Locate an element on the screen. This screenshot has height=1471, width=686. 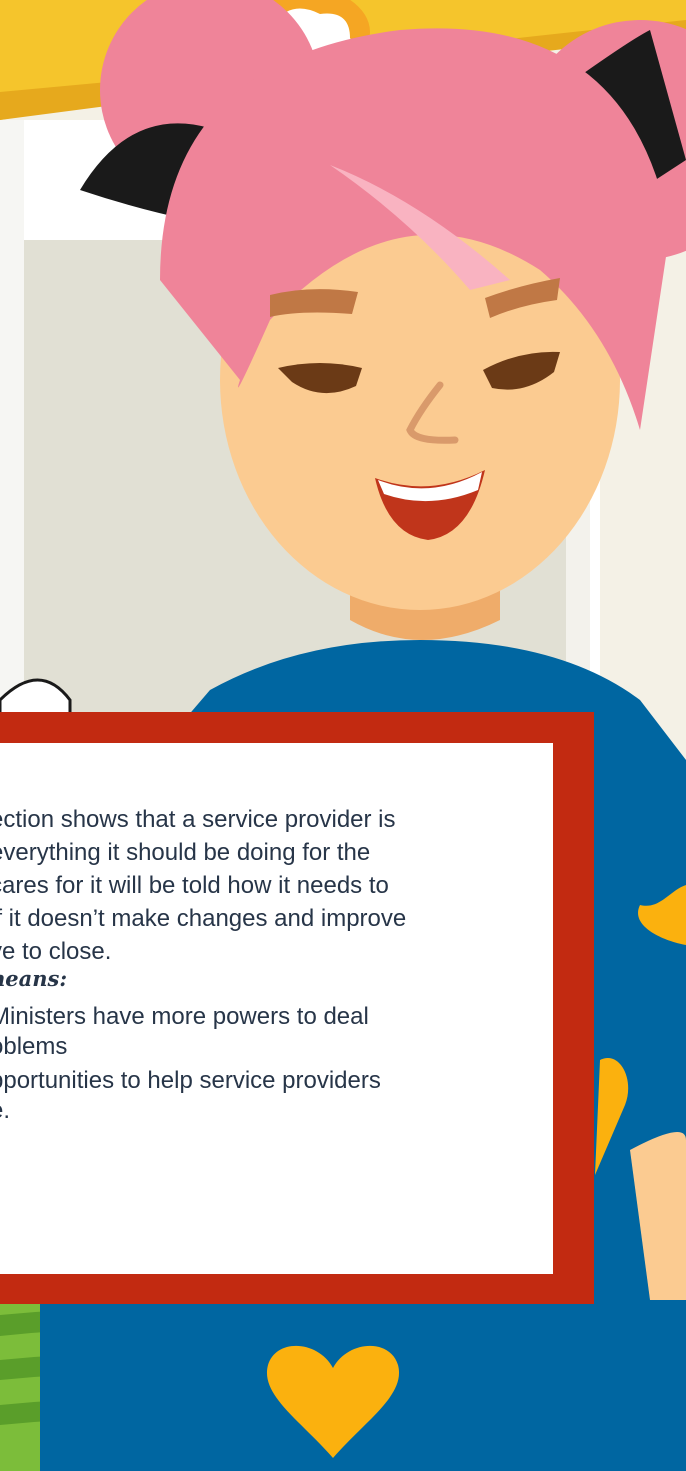
list-item-line: Ministers have more powers to deal is located at coordinates (184, 1016).